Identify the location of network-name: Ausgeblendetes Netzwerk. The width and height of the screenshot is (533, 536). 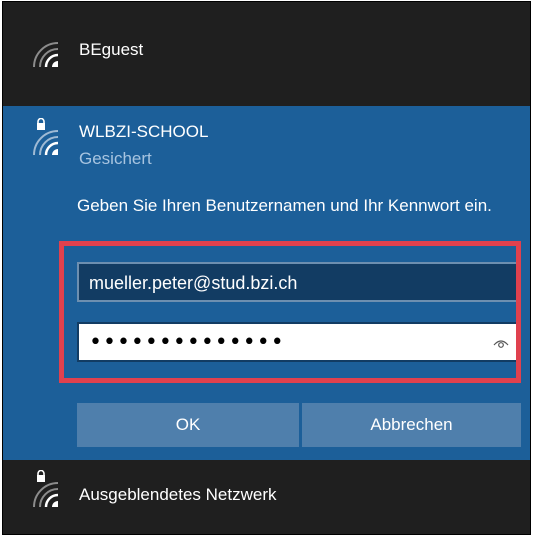
(178, 494).